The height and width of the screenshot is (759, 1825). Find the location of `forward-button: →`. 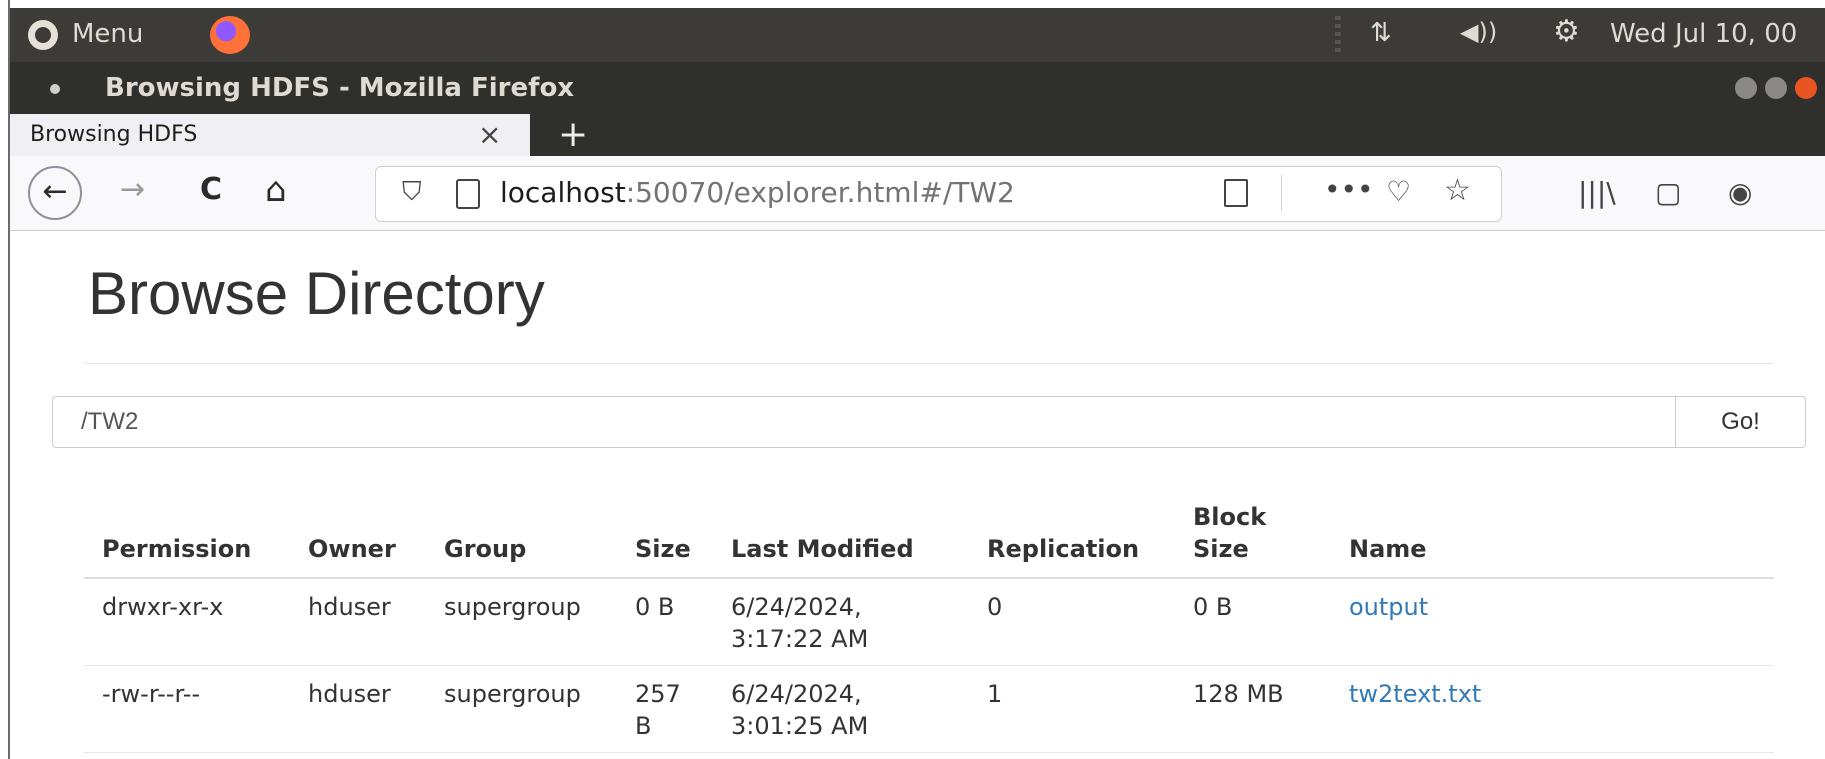

forward-button: → is located at coordinates (132, 189).